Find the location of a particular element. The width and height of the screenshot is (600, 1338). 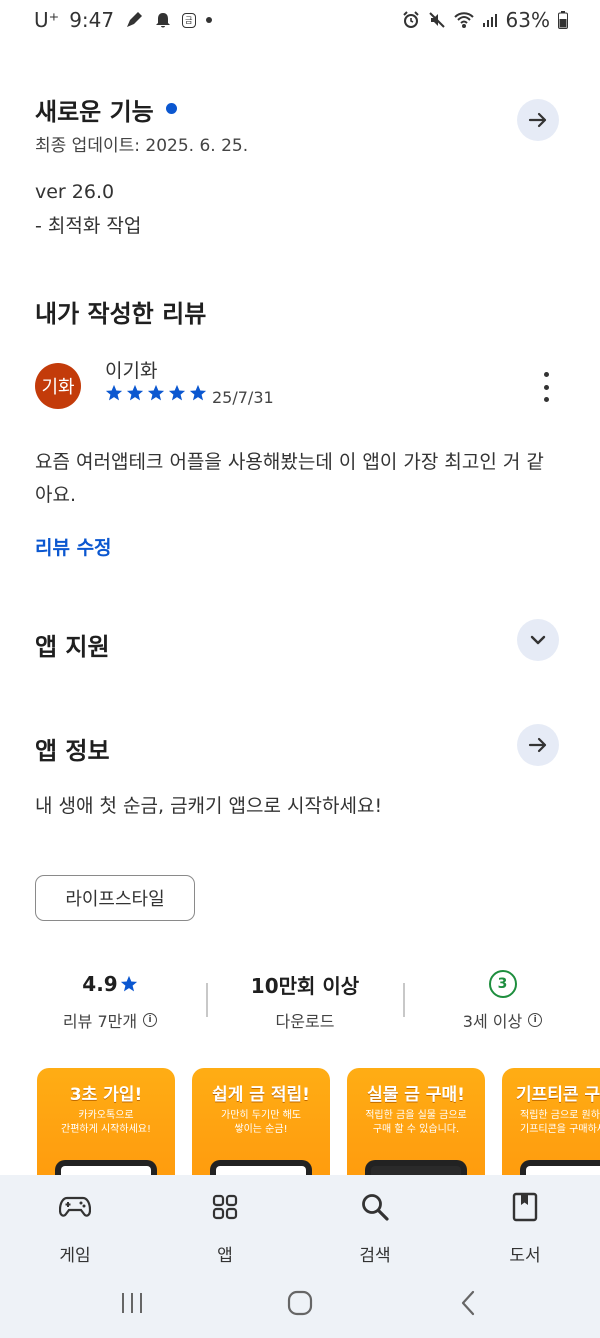

clock: 9:47 is located at coordinates (92, 20).